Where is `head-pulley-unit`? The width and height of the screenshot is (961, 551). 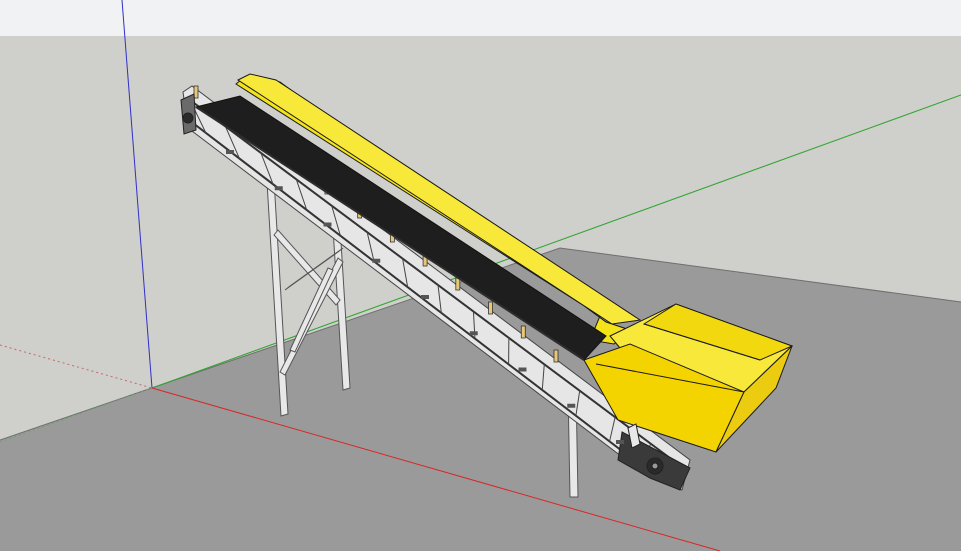 head-pulley-unit is located at coordinates (188, 114).